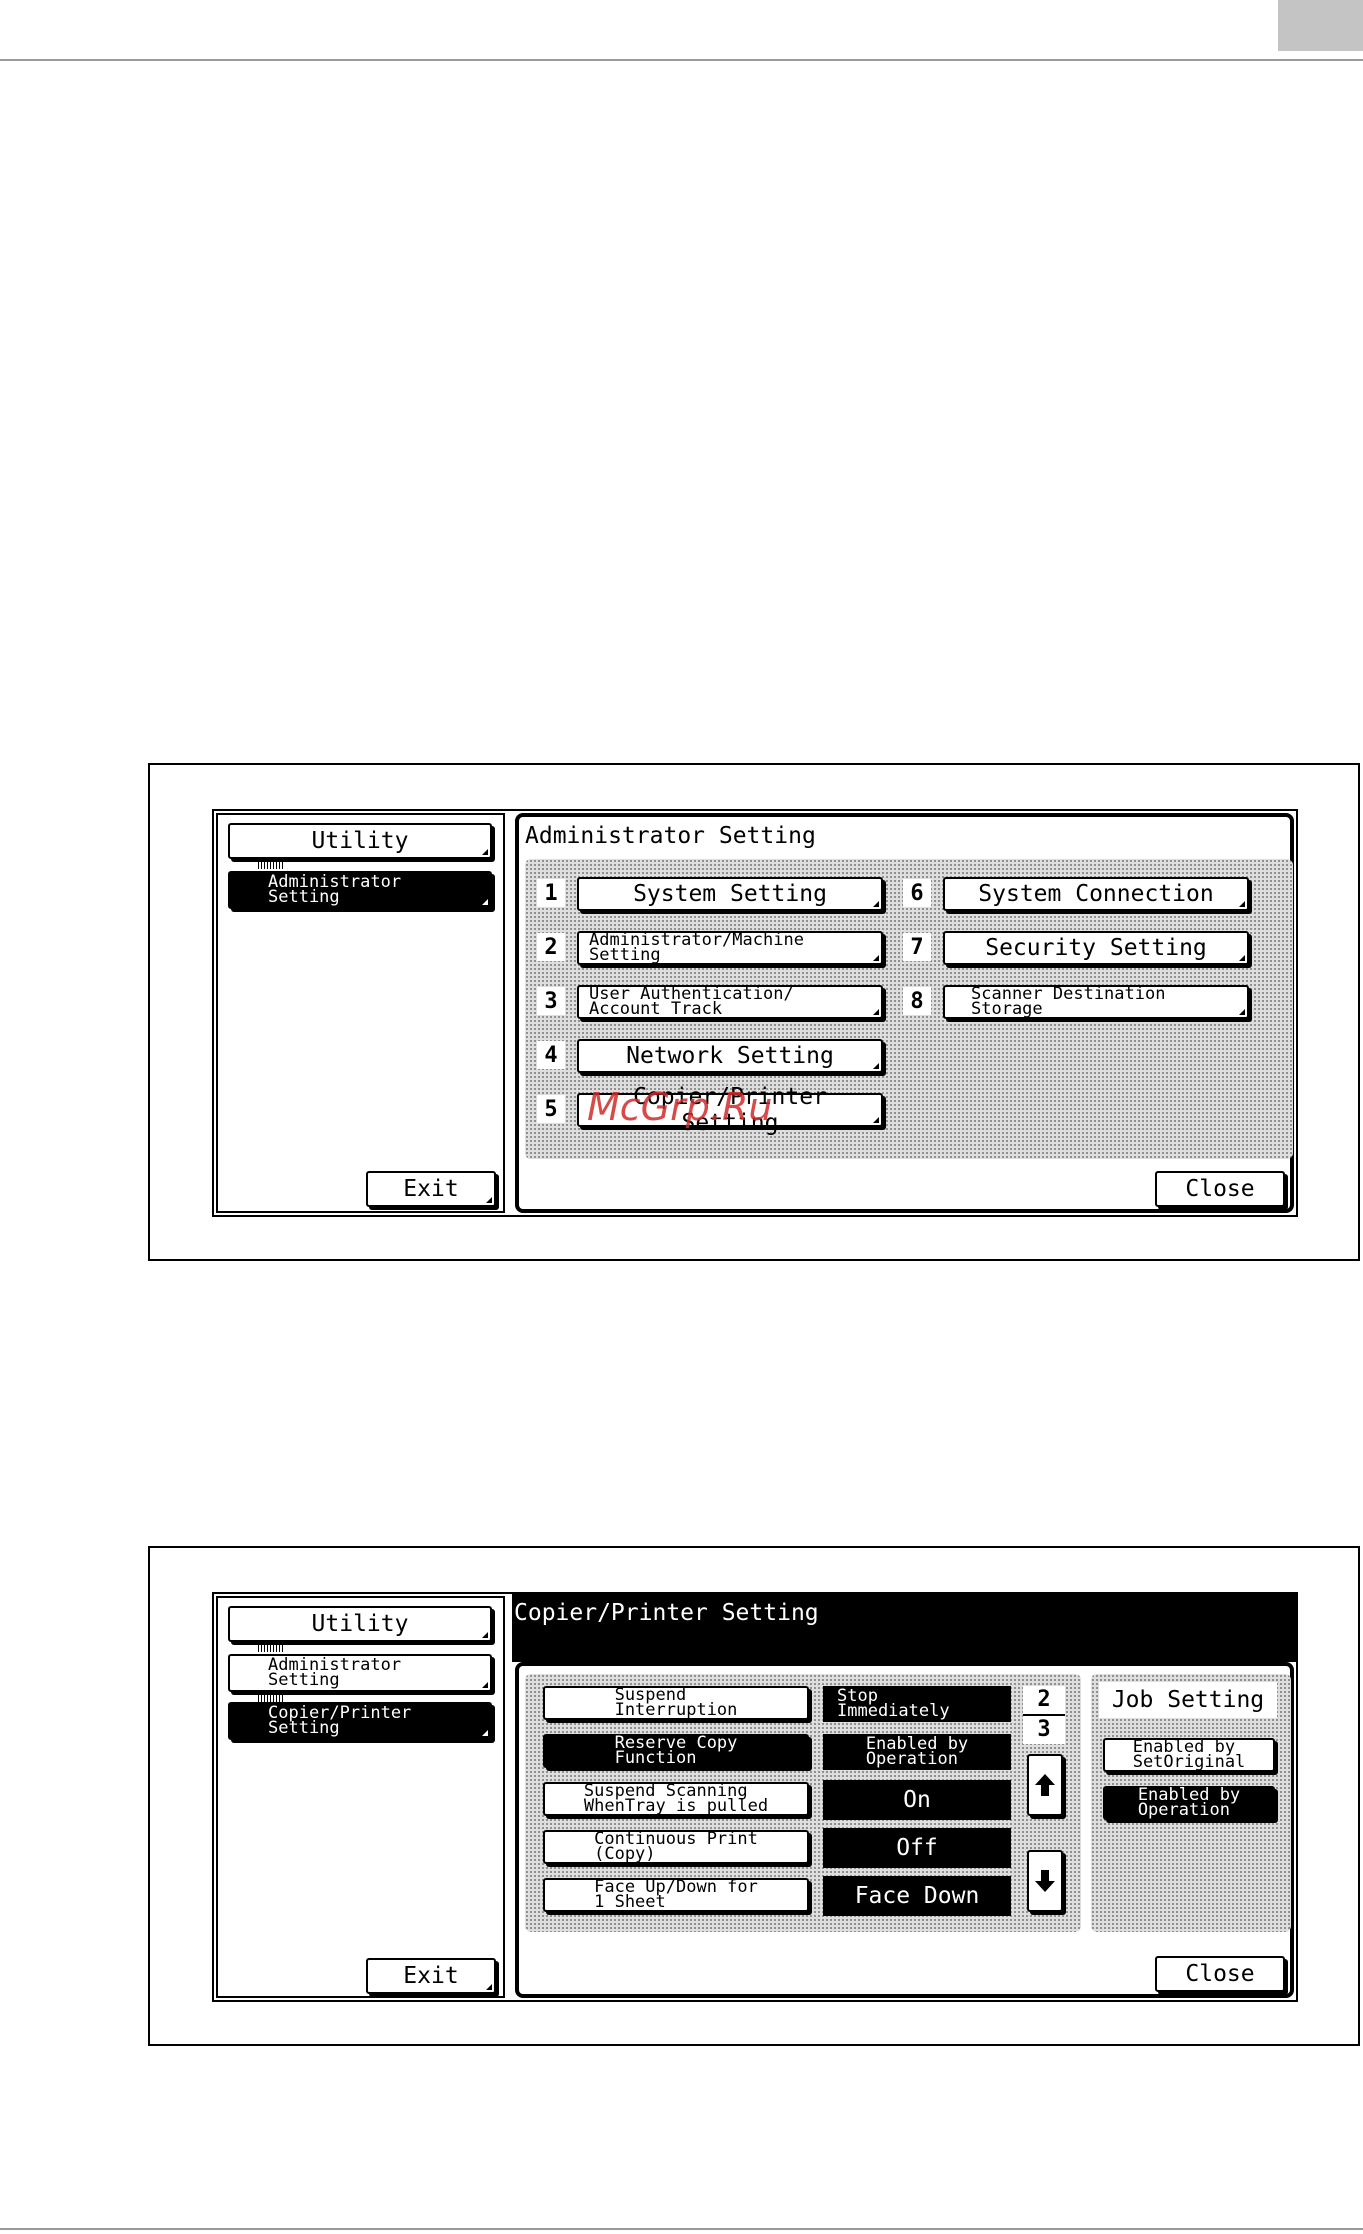 The height and width of the screenshot is (2234, 1363). I want to click on administrator-machine-setting-button: Administrator/Machine Setting, so click(730, 948).